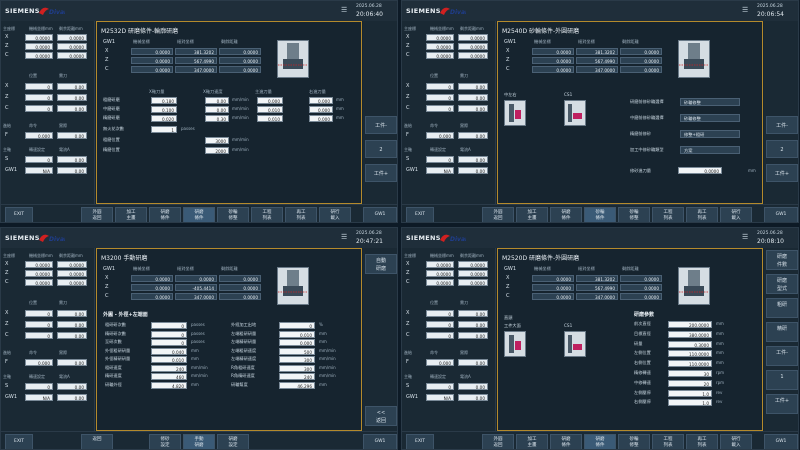 The height and width of the screenshot is (450, 800). I want to click on param-value-5: 30, so click(690, 373).